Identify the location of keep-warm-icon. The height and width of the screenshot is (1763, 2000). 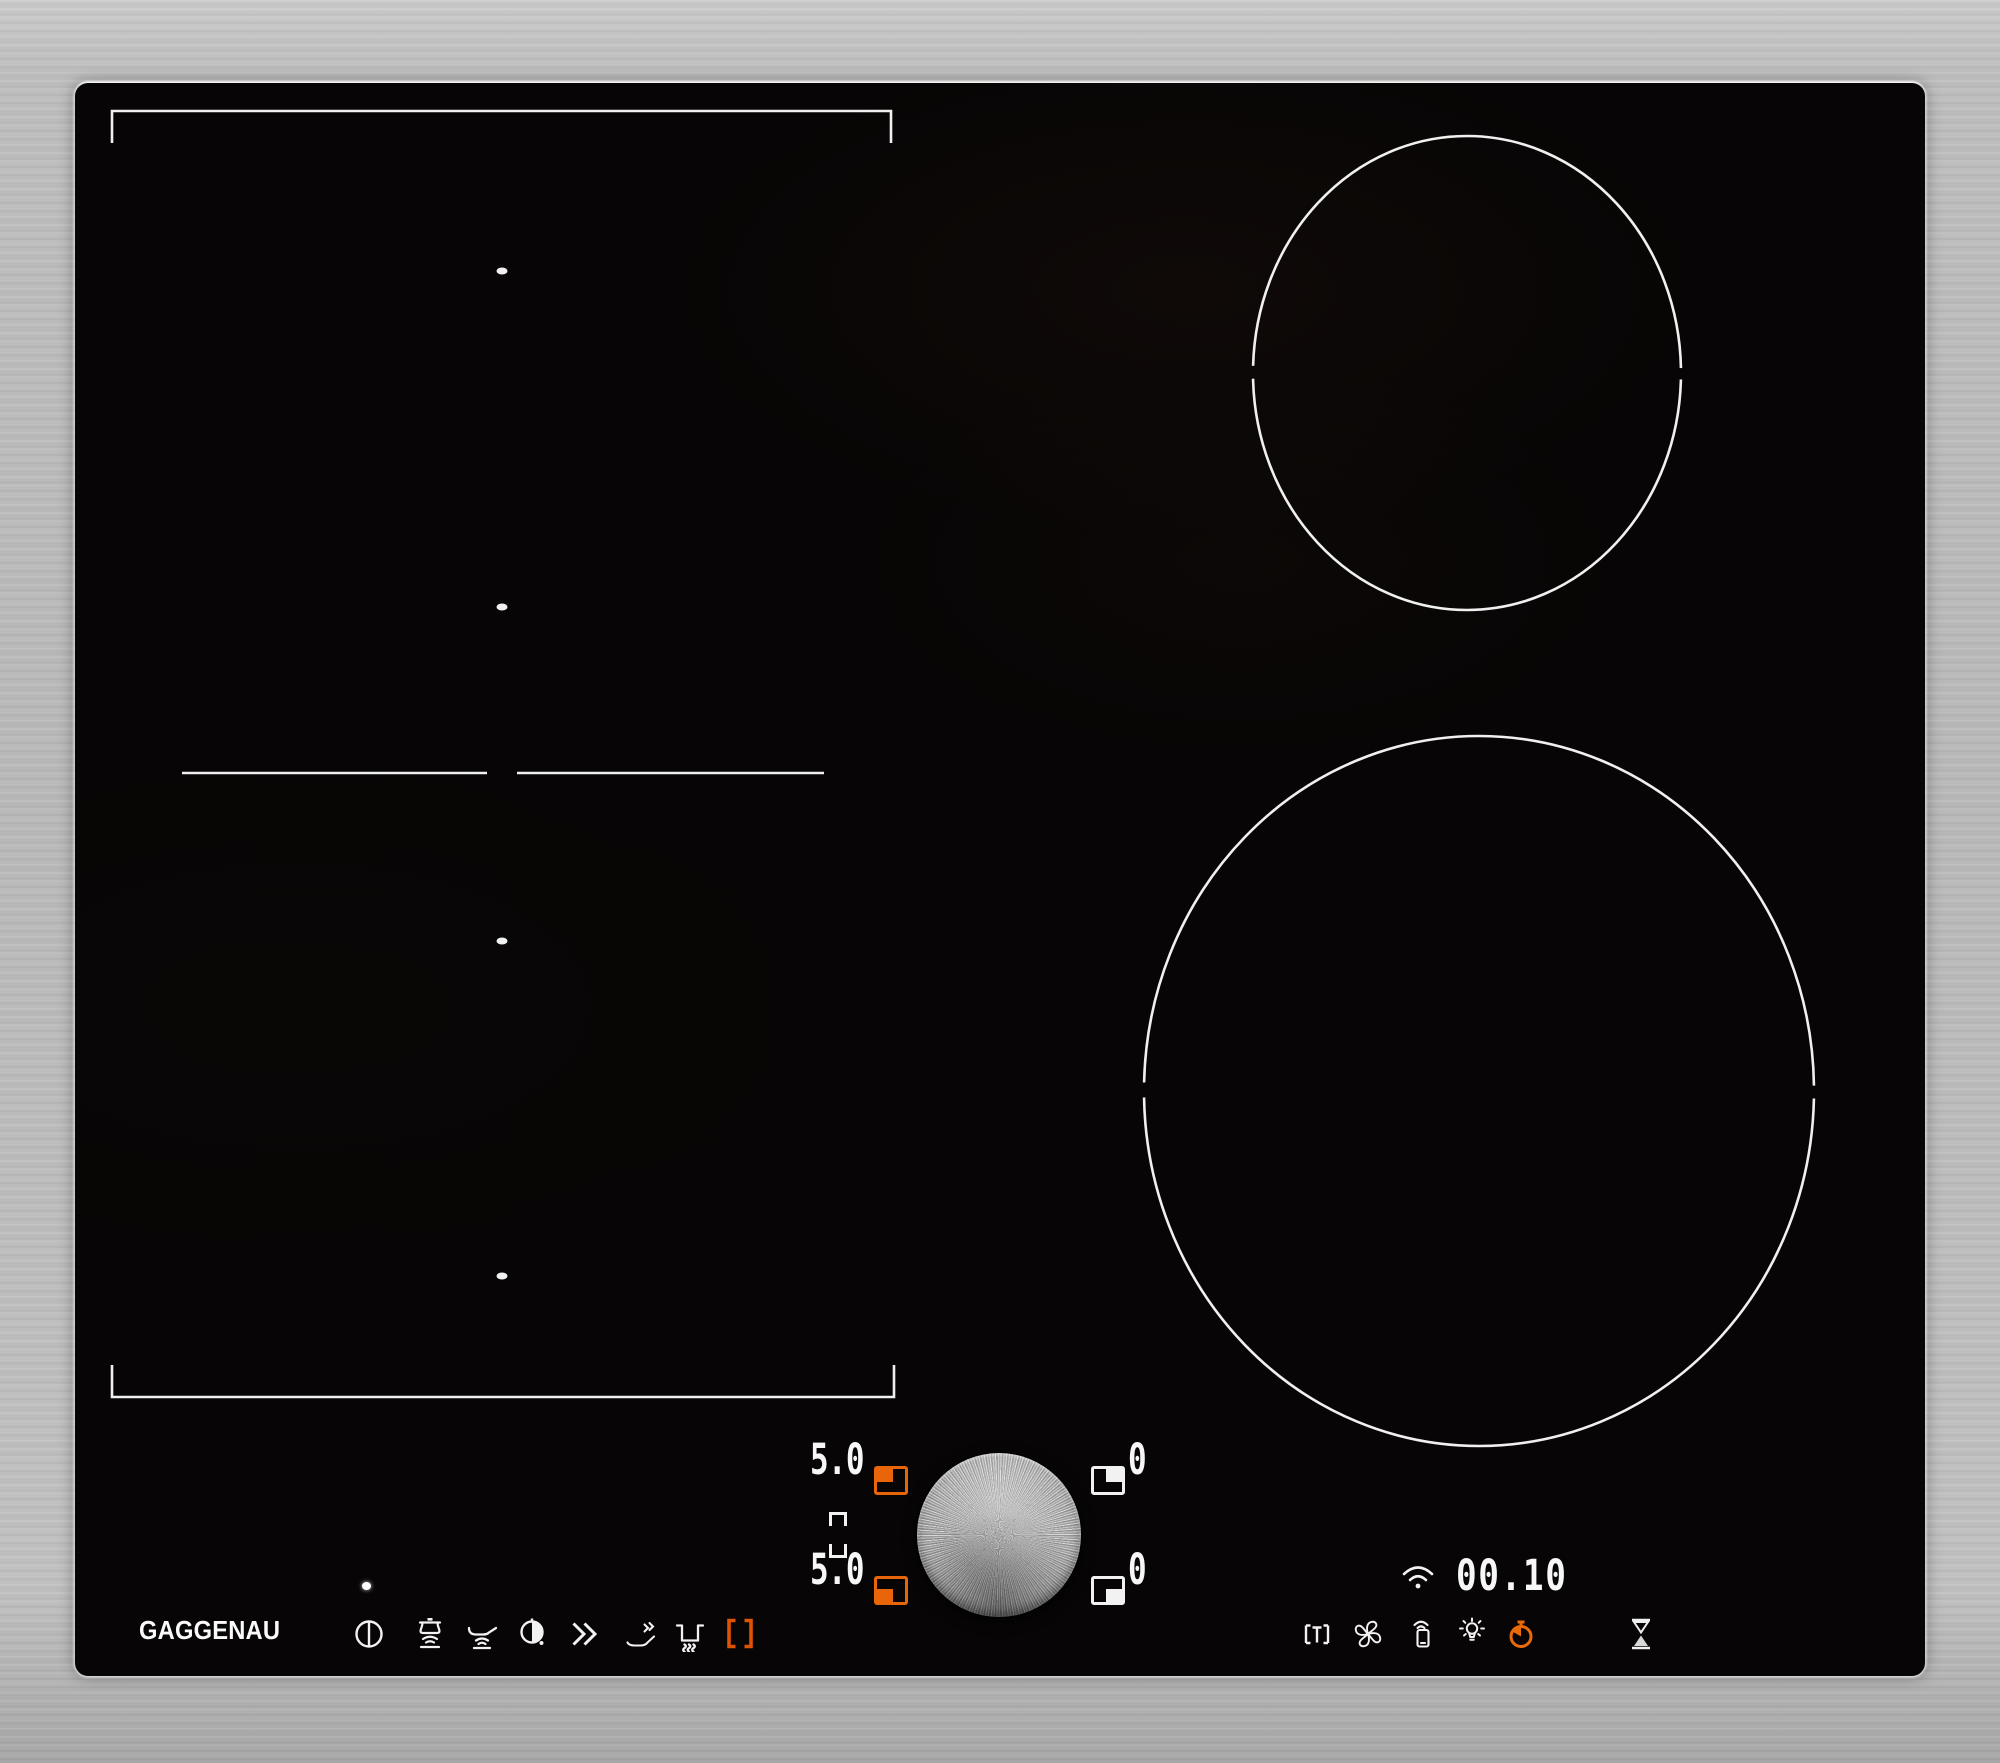
(689, 1634).